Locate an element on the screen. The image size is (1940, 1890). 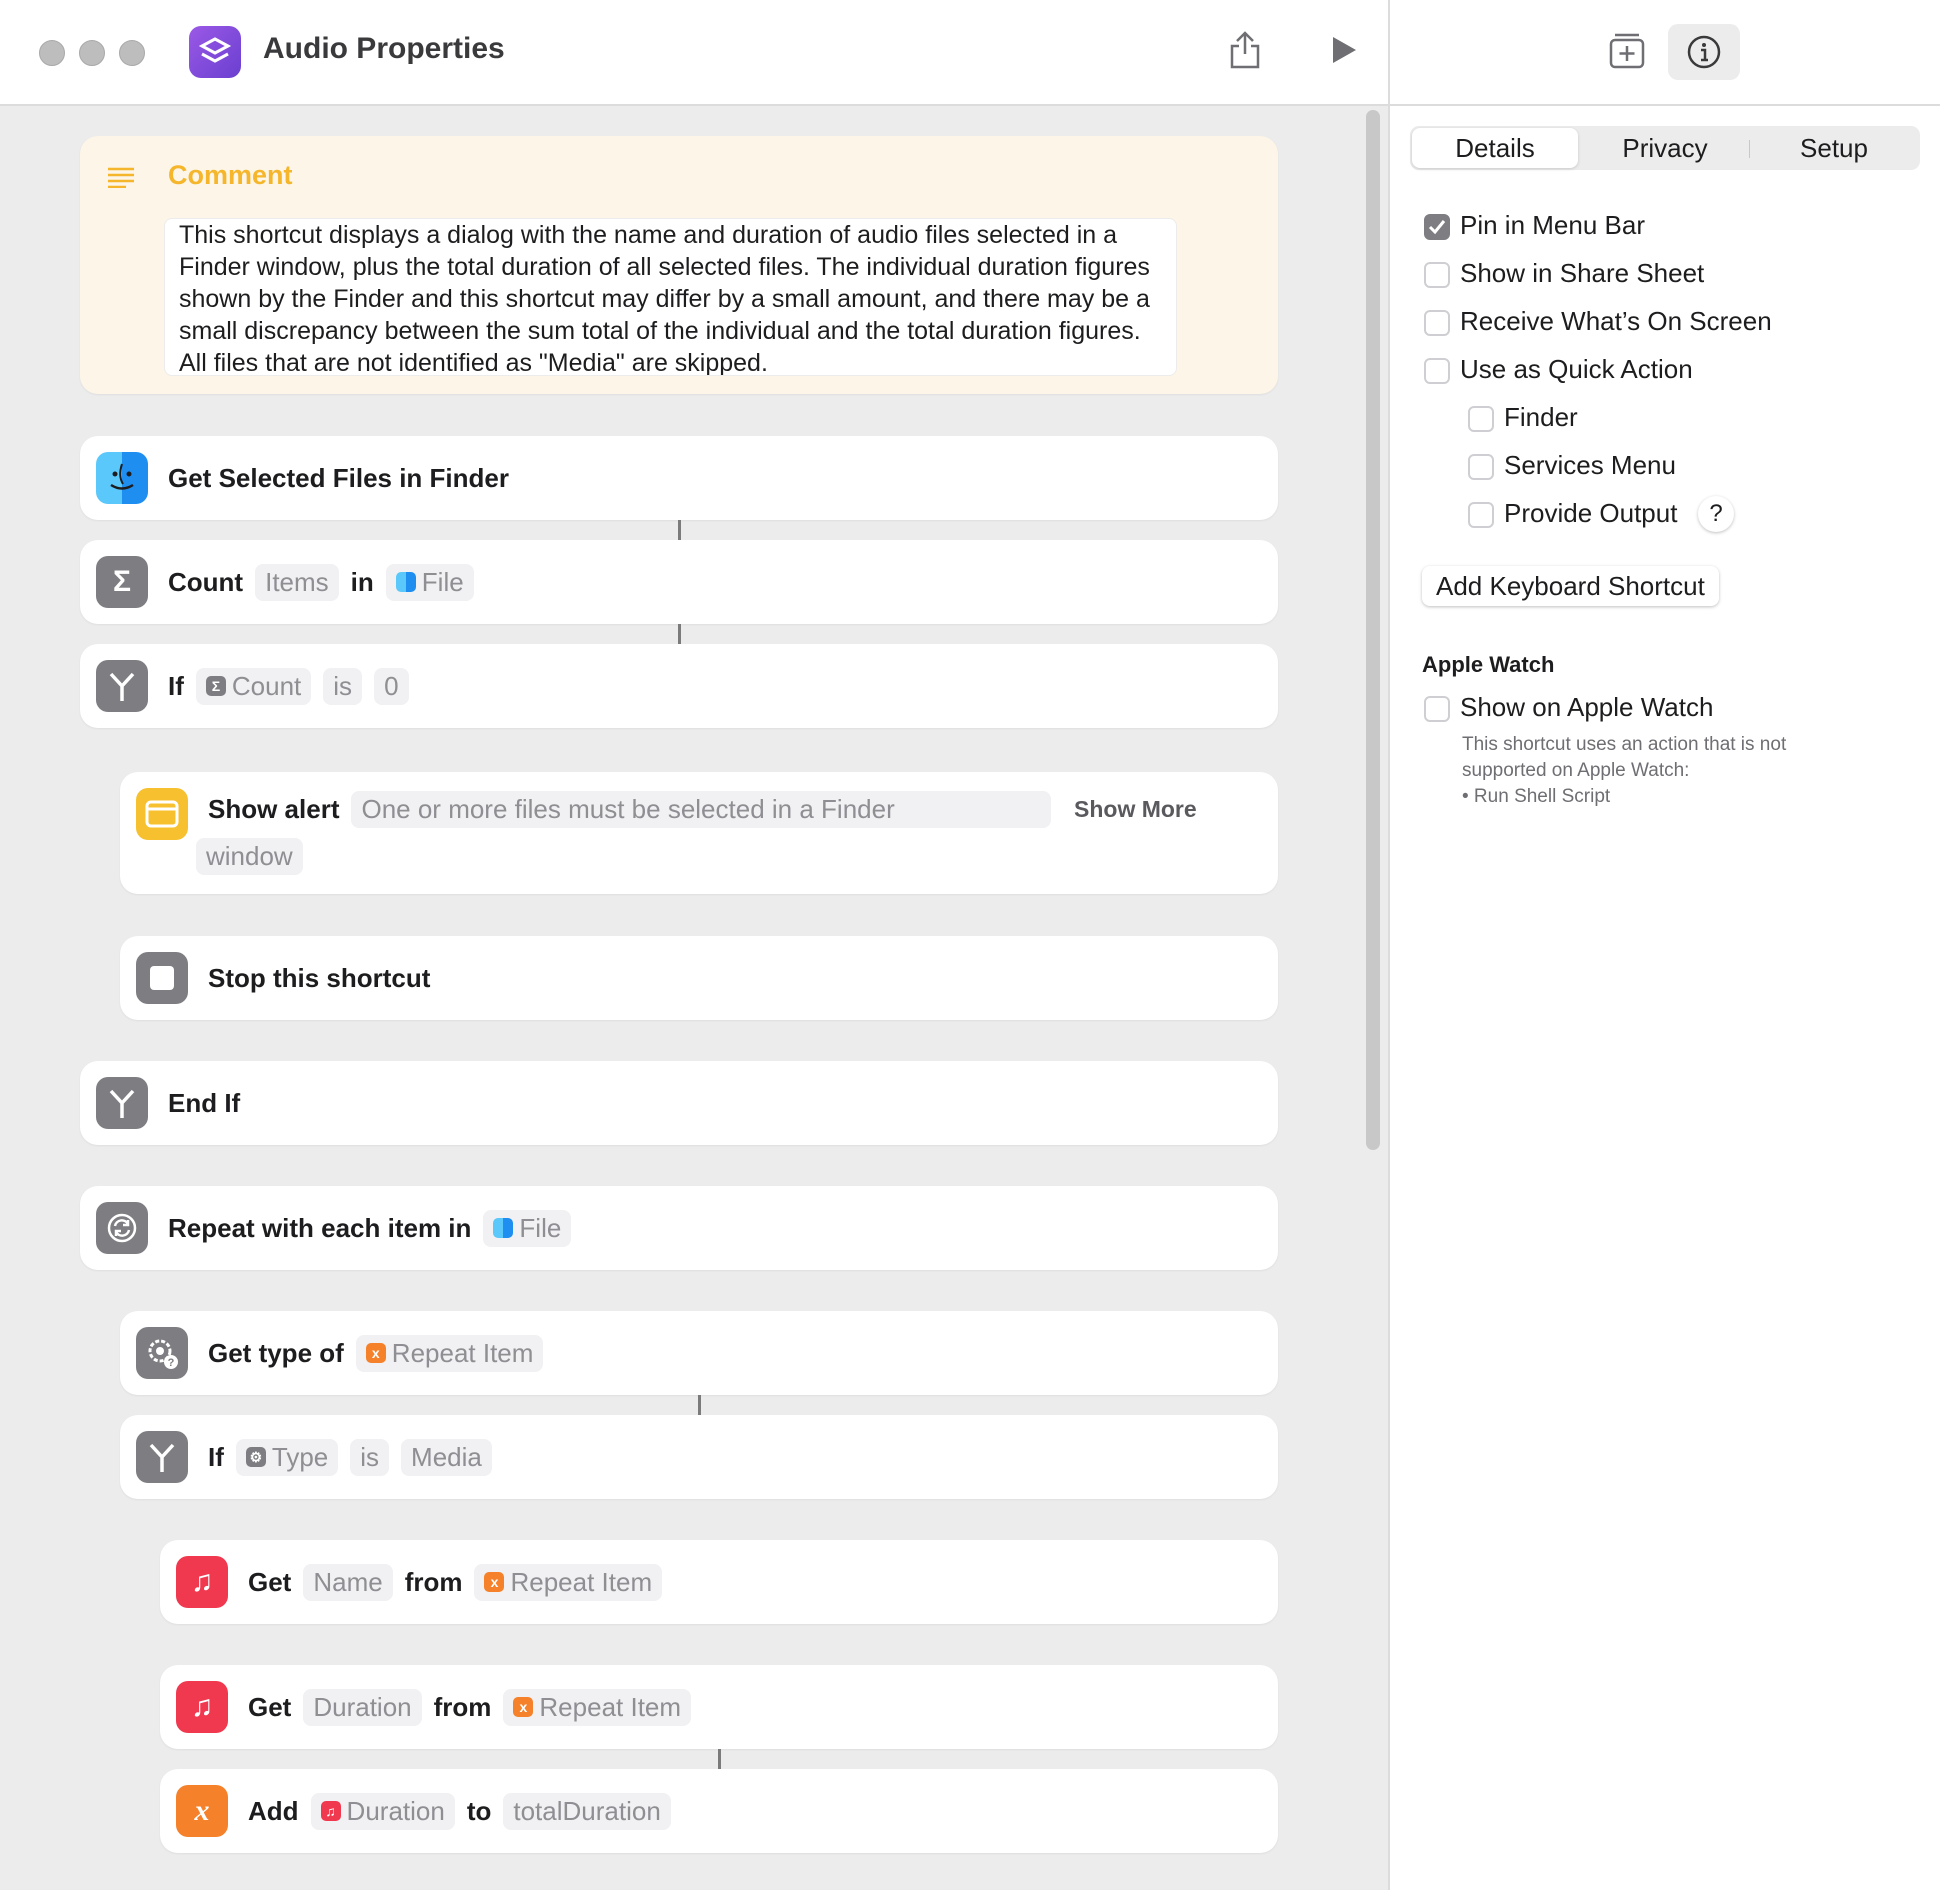
action-count: Σ Count Items in File is located at coordinates (679, 582).